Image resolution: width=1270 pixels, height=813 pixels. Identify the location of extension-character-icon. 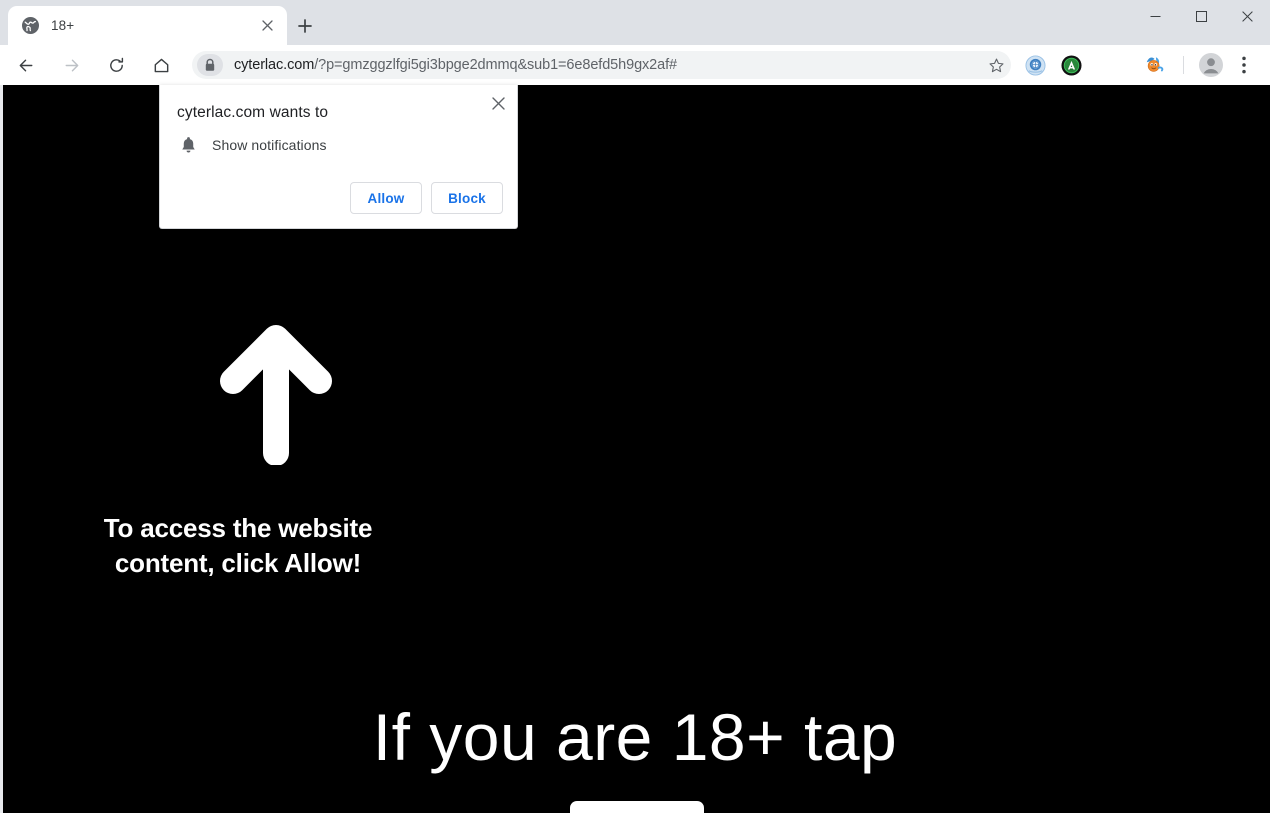
(1155, 64).